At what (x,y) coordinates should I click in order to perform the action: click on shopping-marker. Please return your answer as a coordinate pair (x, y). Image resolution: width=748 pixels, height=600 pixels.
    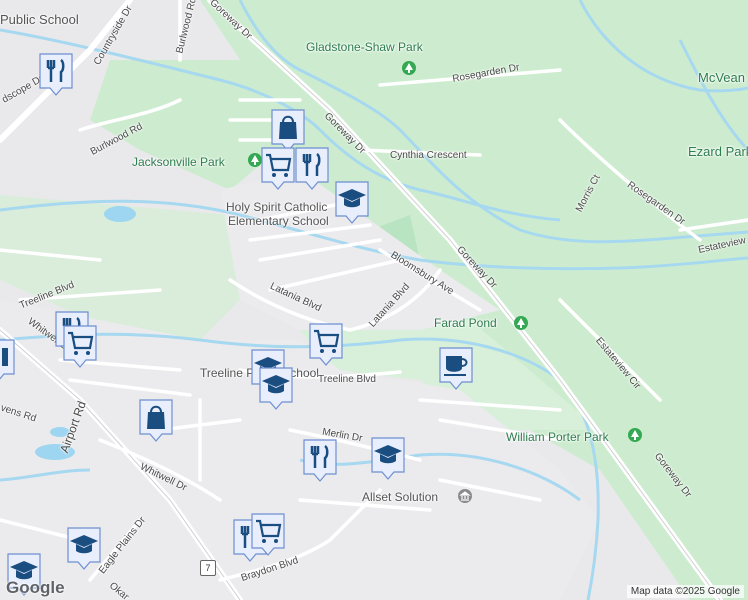
    Looking at the image, I should click on (156, 420).